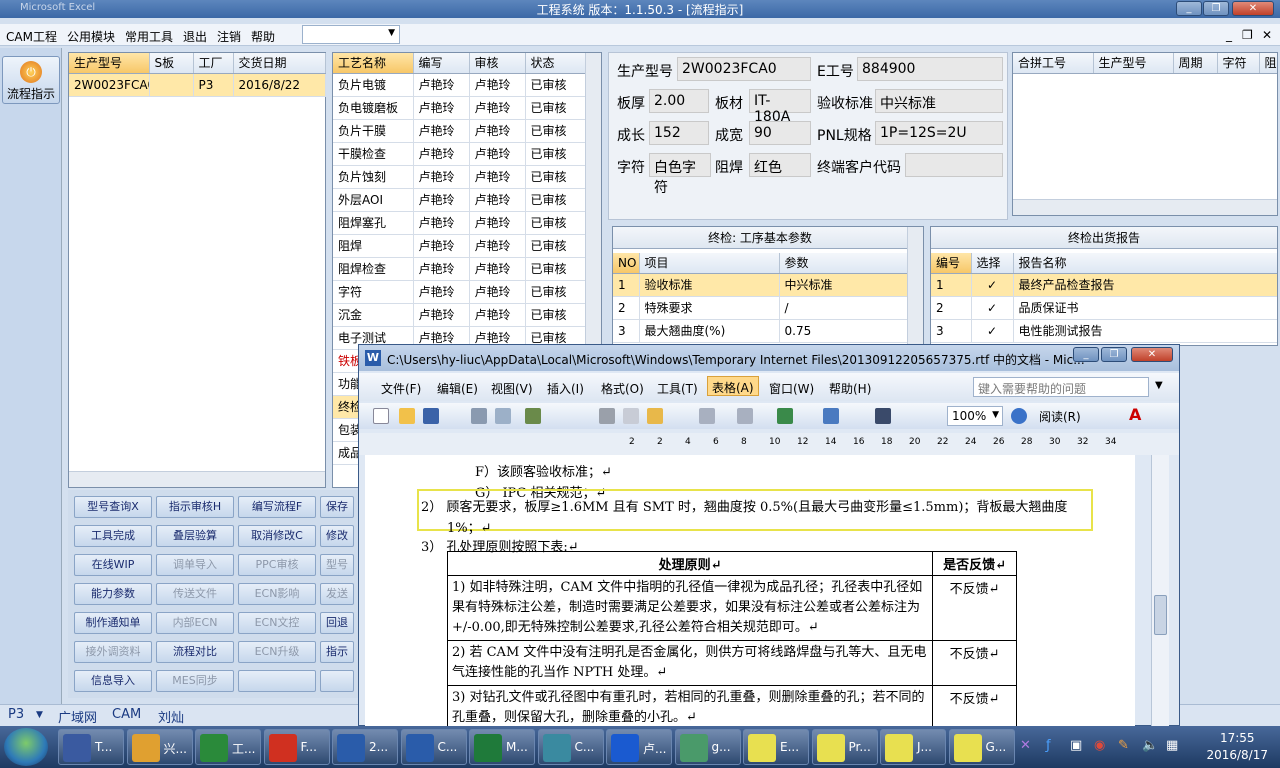  I want to click on table-row: 1 验收标准 中兴标准, so click(760, 285).